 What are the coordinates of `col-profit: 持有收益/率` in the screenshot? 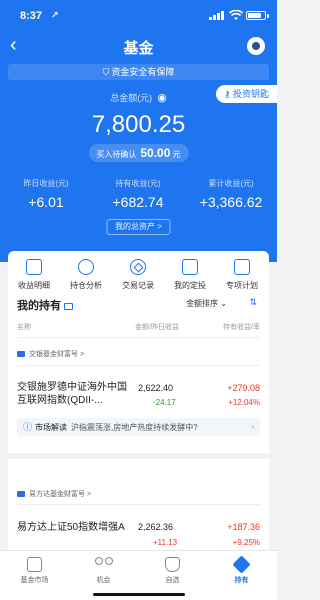 It's located at (241, 327).